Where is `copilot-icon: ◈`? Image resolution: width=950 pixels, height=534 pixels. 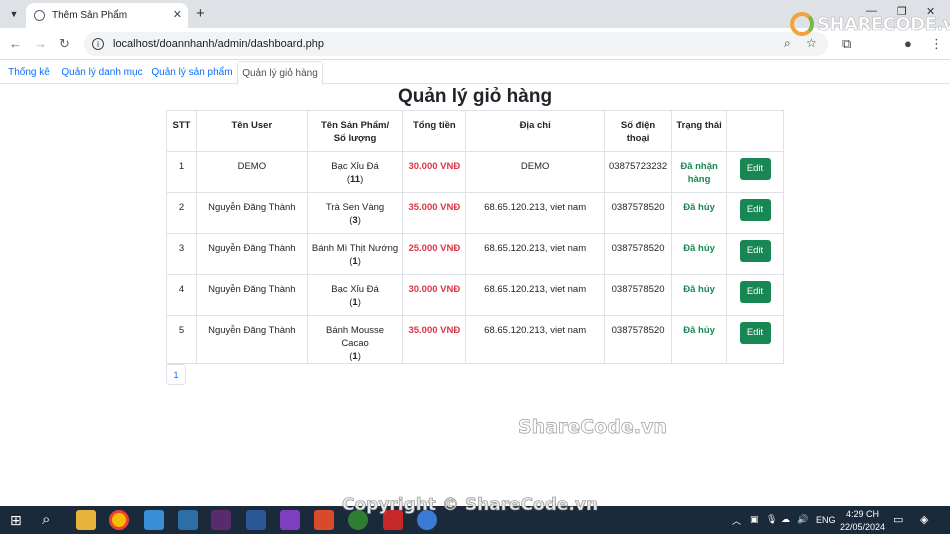 copilot-icon: ◈ is located at coordinates (924, 519).